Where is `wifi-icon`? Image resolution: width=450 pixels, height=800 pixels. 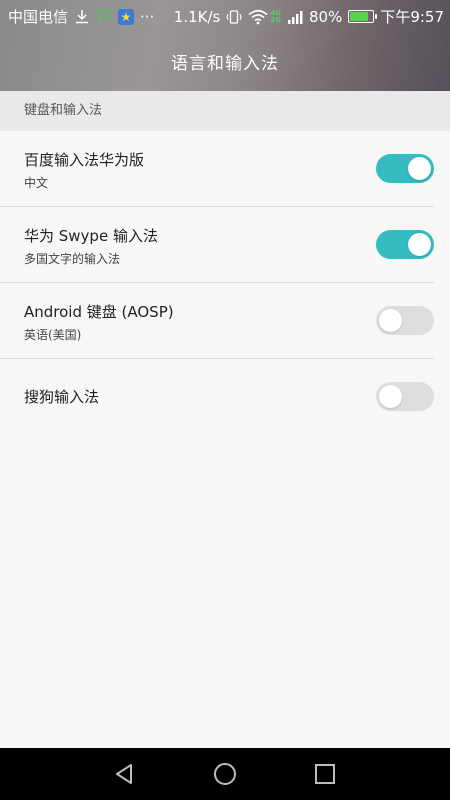
wifi-icon is located at coordinates (258, 17).